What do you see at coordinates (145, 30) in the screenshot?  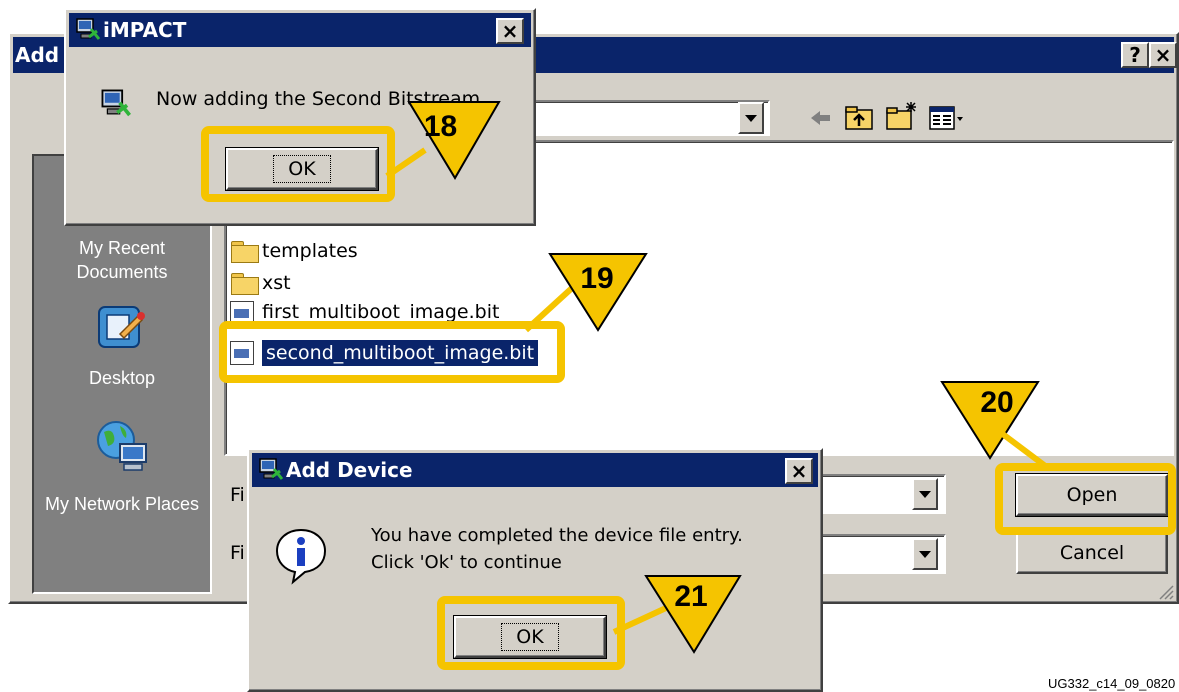 I see `impact-dialog-title: iMPACT` at bounding box center [145, 30].